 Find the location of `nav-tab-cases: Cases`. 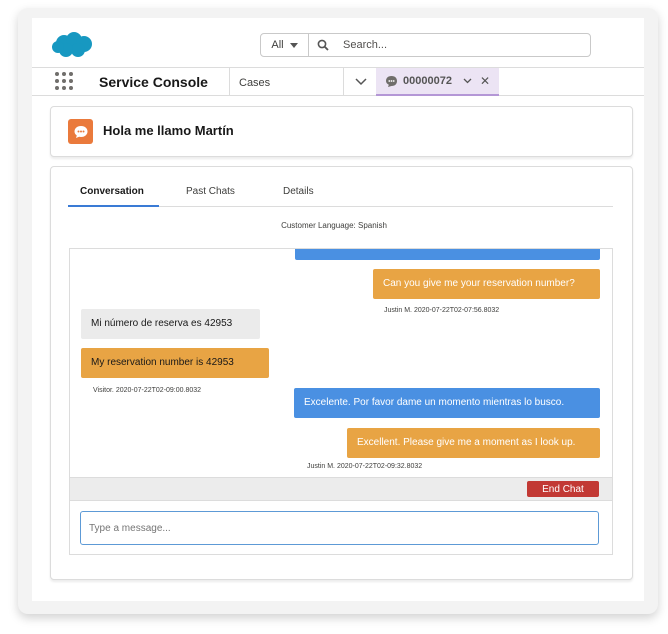

nav-tab-cases: Cases is located at coordinates (286, 82).